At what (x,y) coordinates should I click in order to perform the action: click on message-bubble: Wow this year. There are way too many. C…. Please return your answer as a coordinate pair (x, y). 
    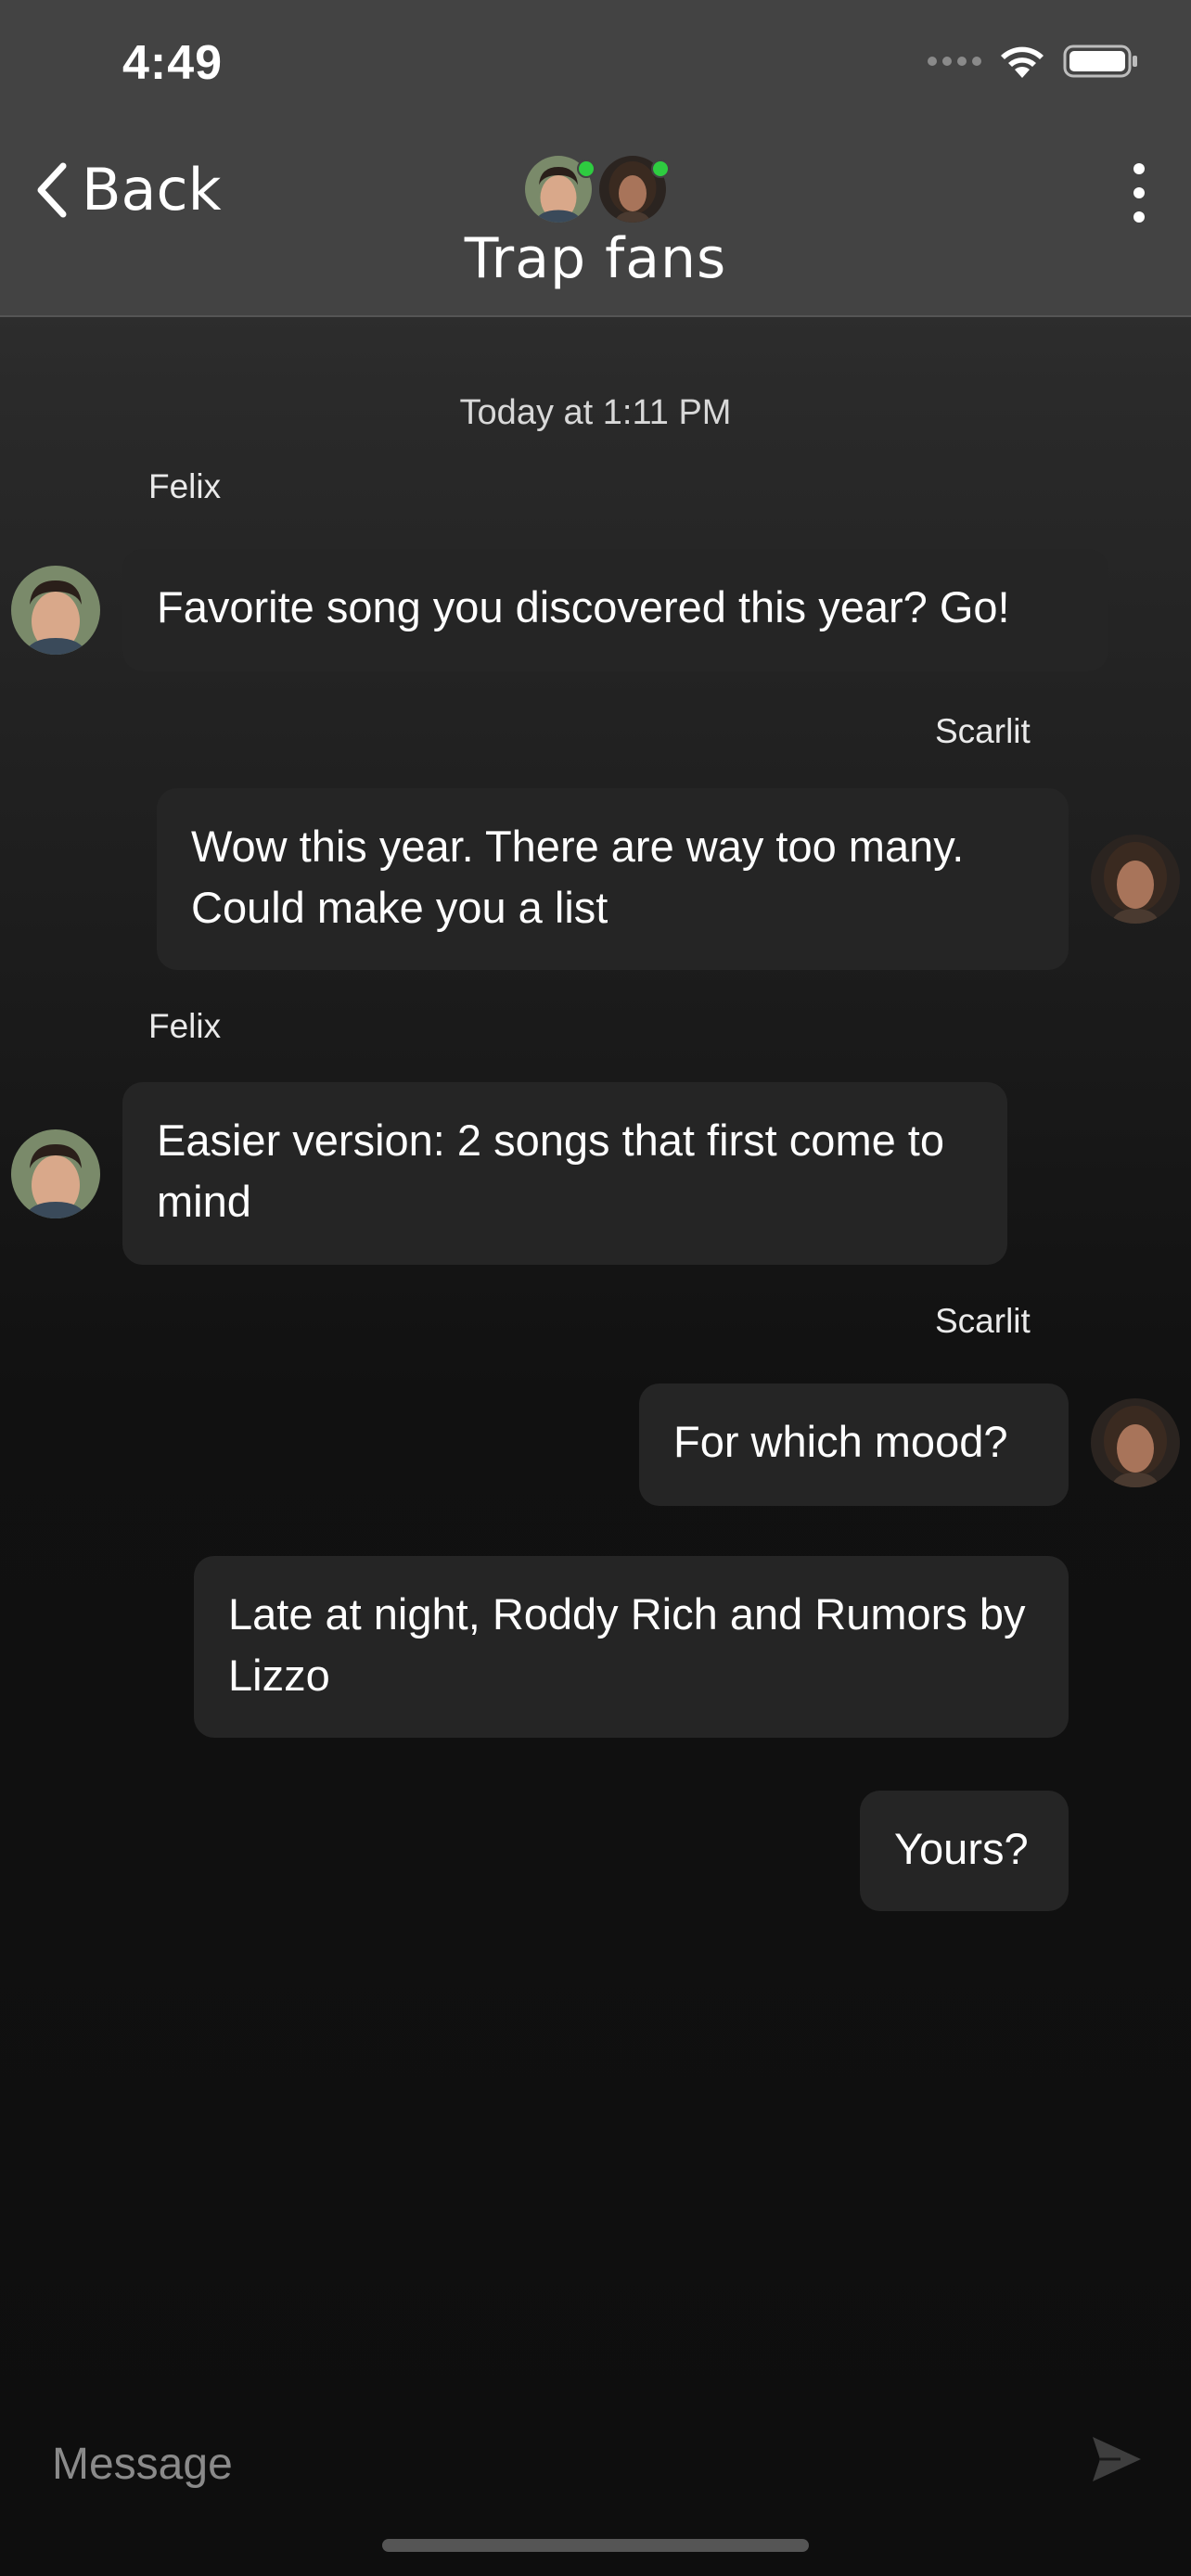
    Looking at the image, I should click on (613, 879).